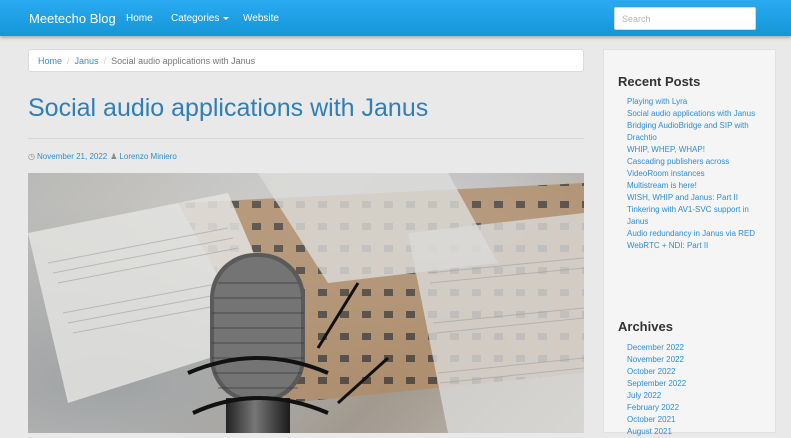 The width and height of the screenshot is (791, 438). Describe the element at coordinates (651, 371) in the screenshot. I see `archive-link: October 2022` at that location.